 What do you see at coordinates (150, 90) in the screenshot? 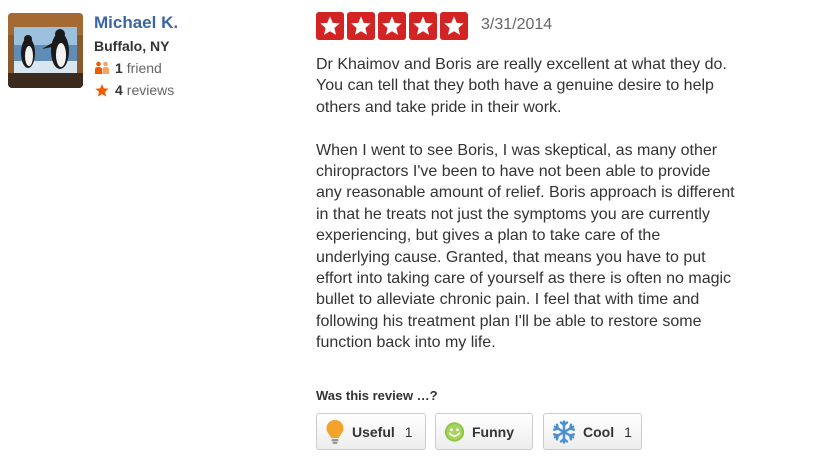
I see `reviews-label: reviews` at bounding box center [150, 90].